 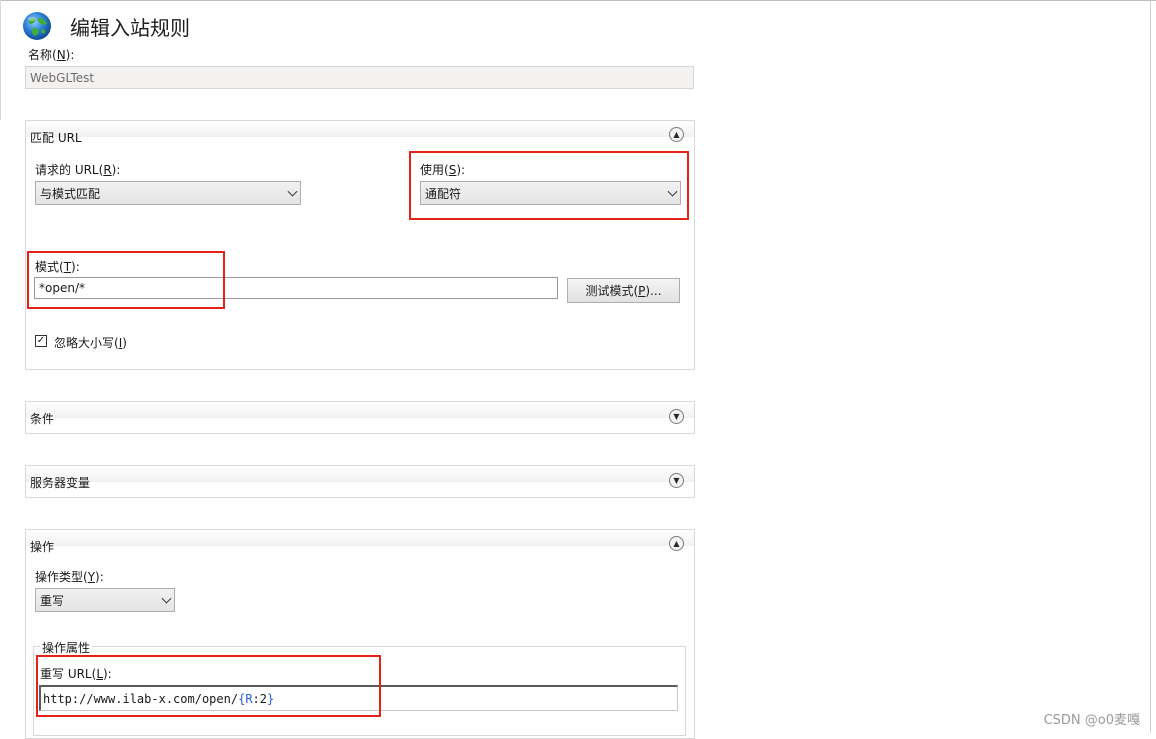 I want to click on action-type-label: 操作类型(Y):, so click(x=69, y=577).